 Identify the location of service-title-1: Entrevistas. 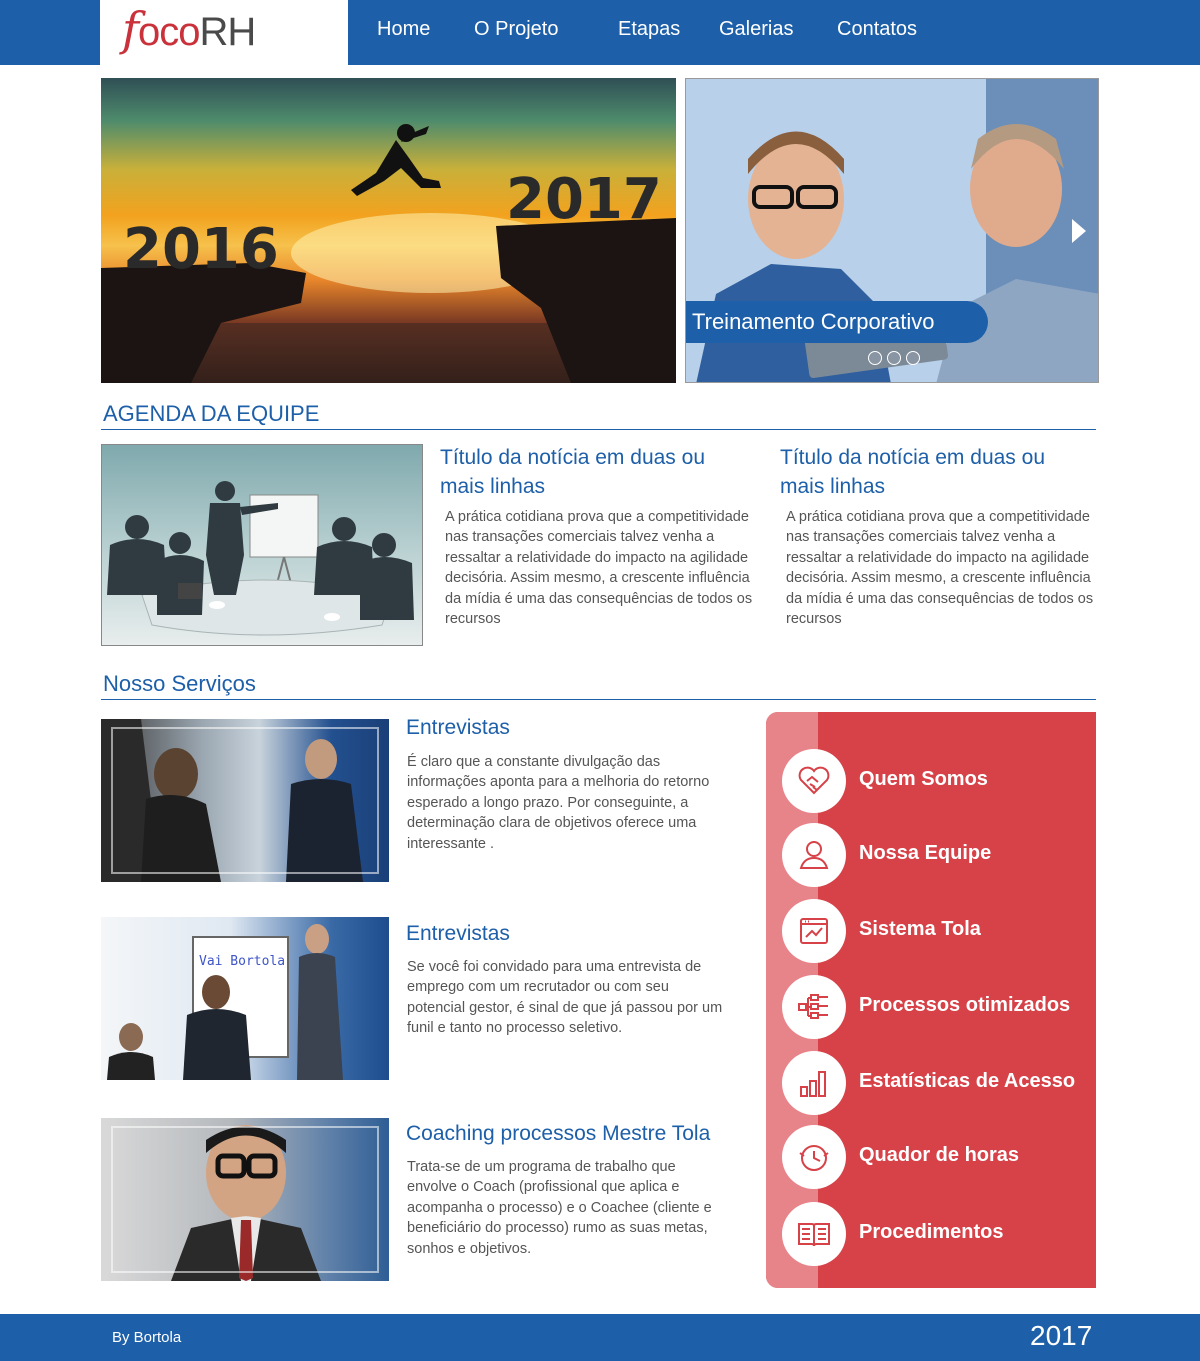
(458, 728).